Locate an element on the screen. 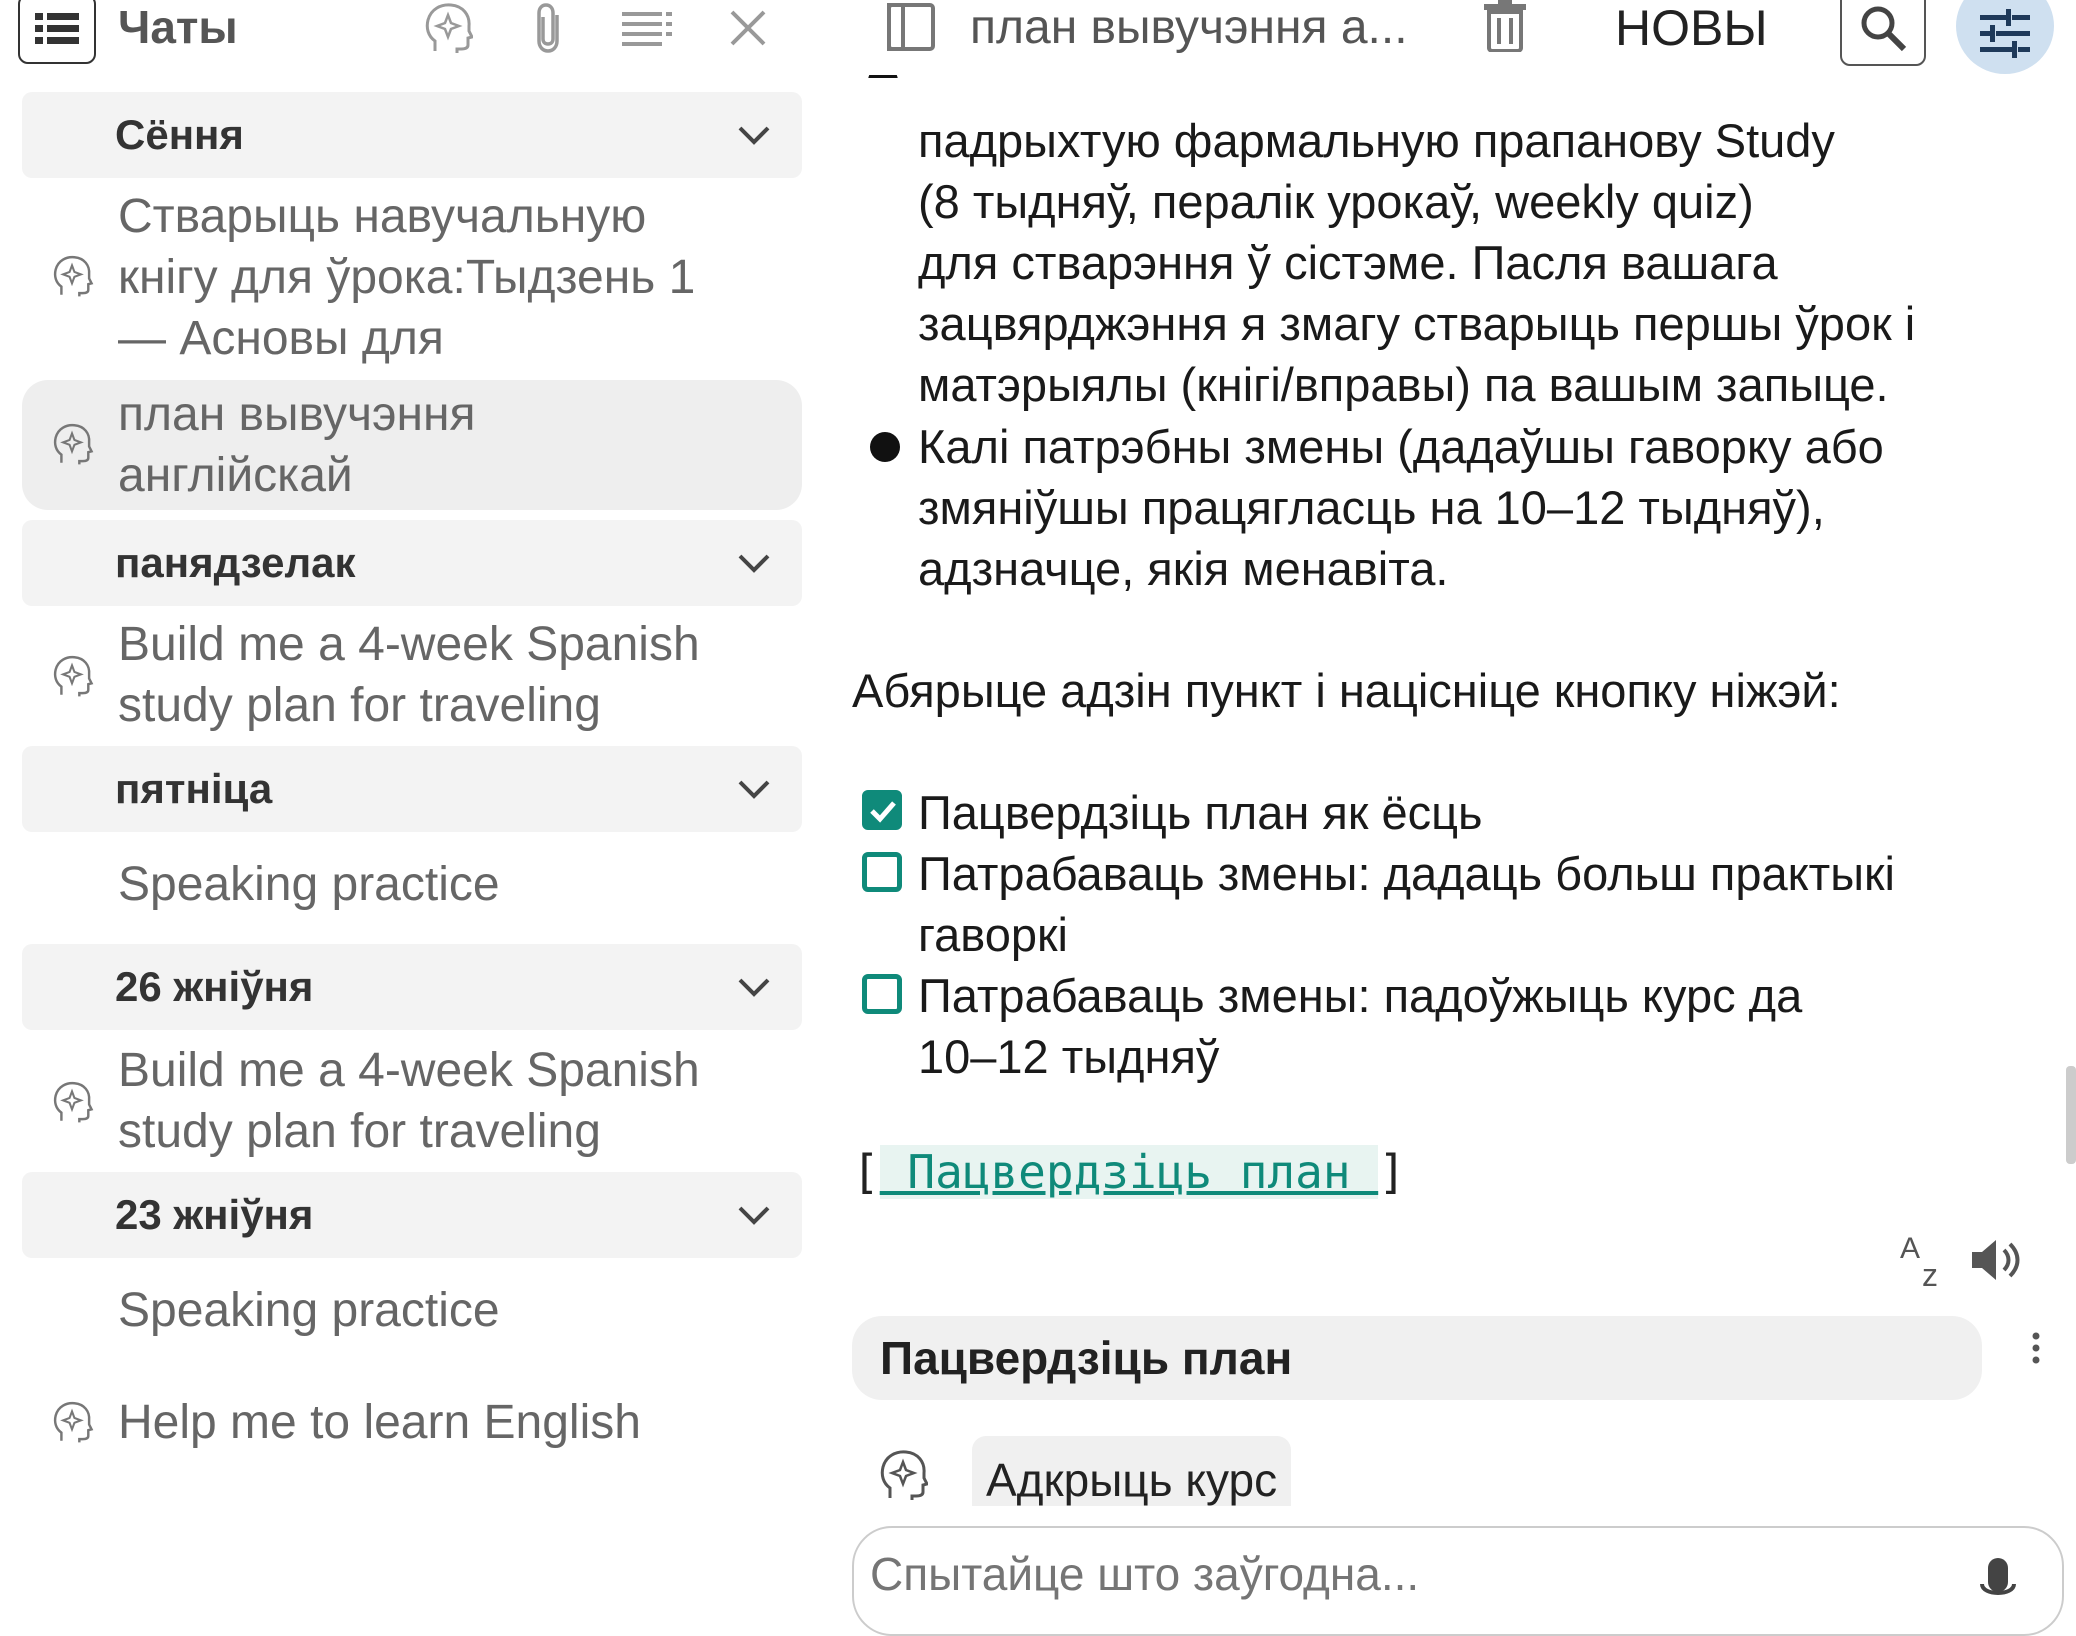 The width and height of the screenshot is (2076, 1636). confirm-plan-link: Пацвердзіць план is located at coordinates (1129, 1172).